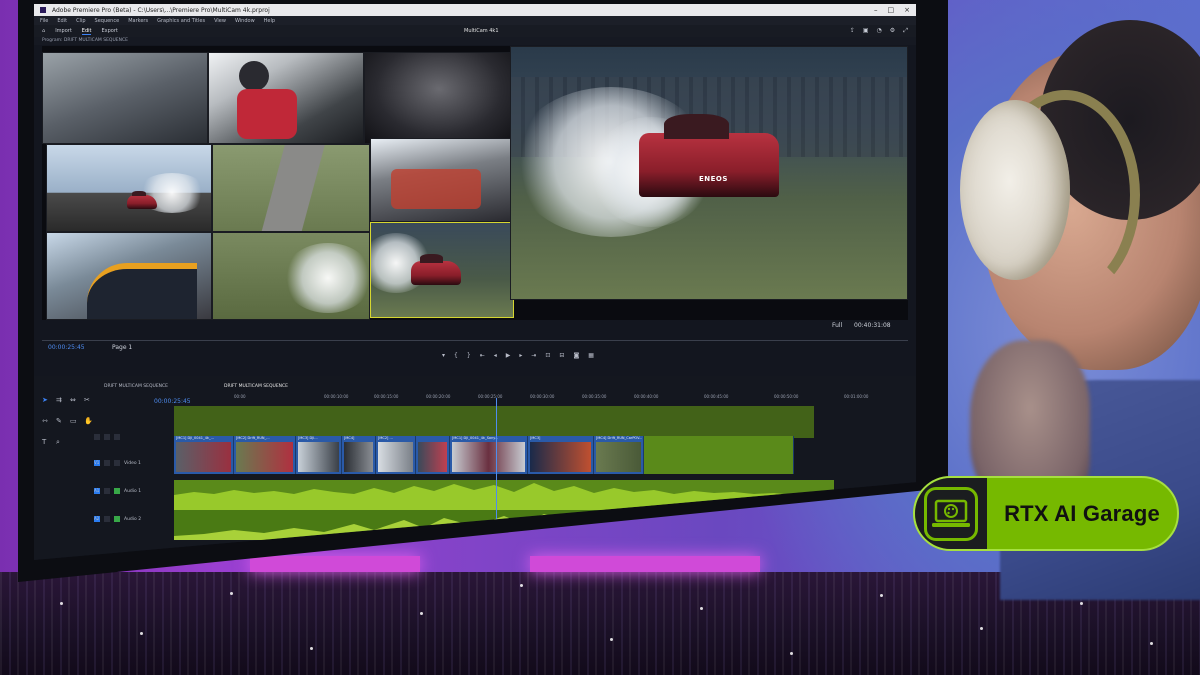 This screenshot has height=675, width=1200. Describe the element at coordinates (475, 340) in the screenshot. I see `monitor-scrub-bar` at that location.